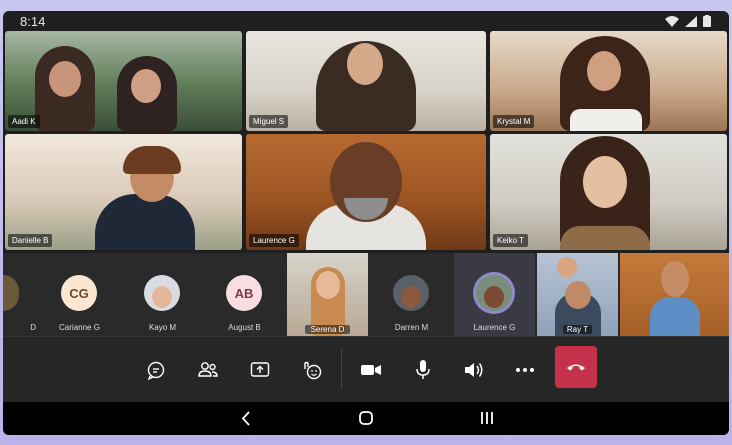 Image resolution: width=732 pixels, height=445 pixels. I want to click on participant-name: Aadi K, so click(24, 121).